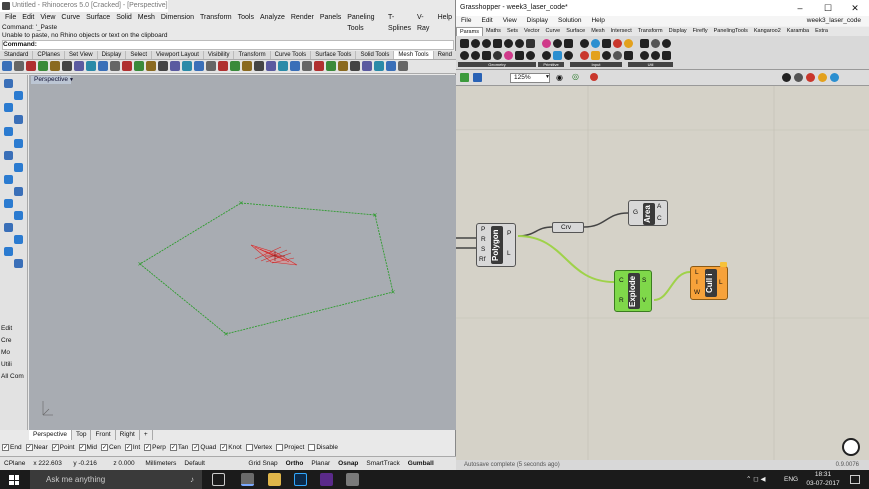 This screenshot has height=489, width=869. I want to click on toolbar-tab: Solid Tools, so click(375, 55).